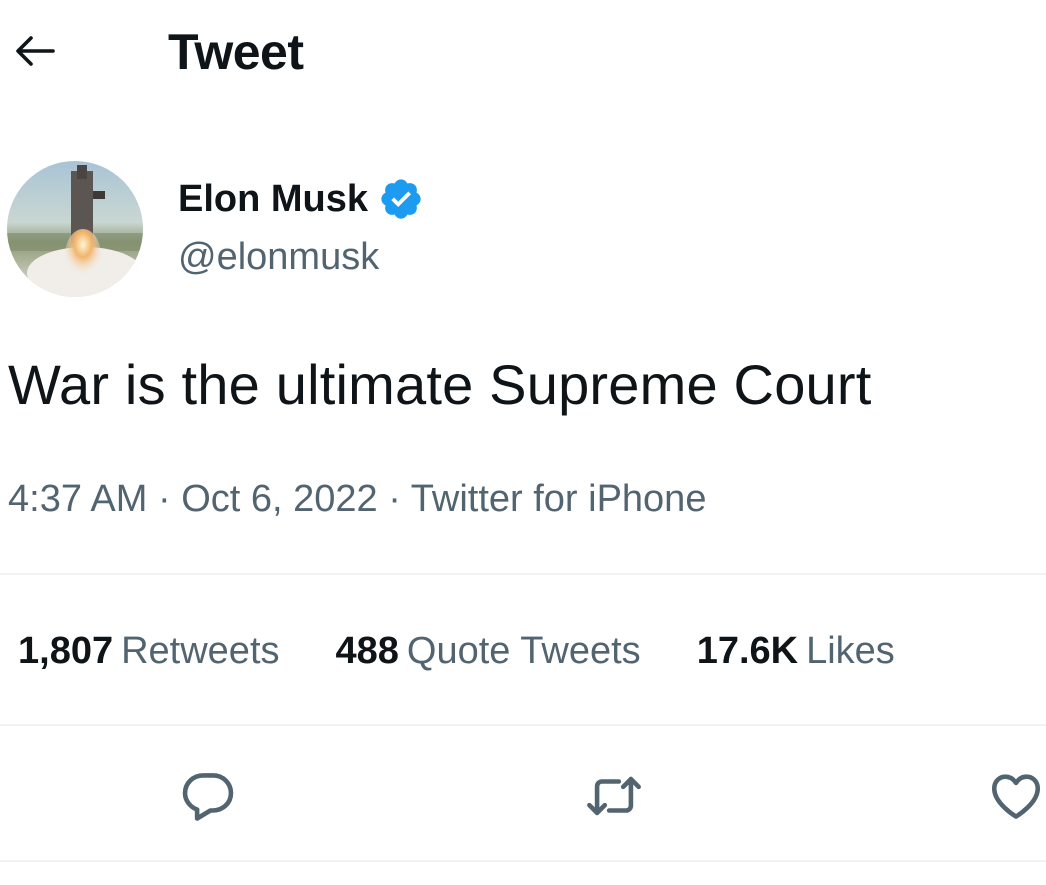  I want to click on like-button, so click(1016, 796).